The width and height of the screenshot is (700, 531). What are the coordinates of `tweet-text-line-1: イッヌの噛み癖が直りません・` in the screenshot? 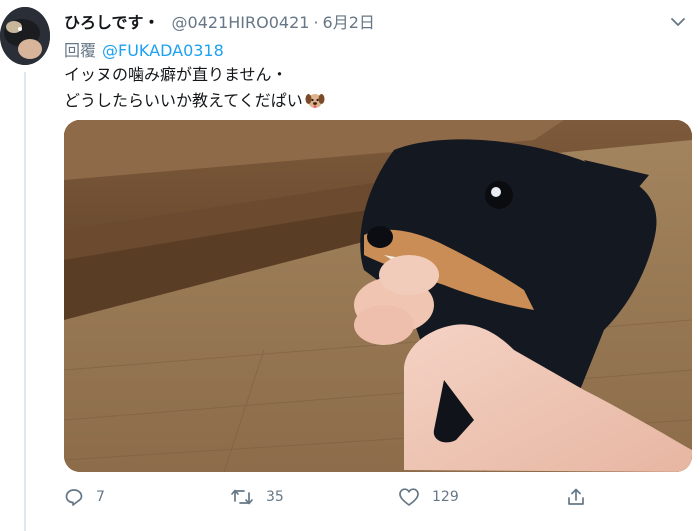 It's located at (176, 74).